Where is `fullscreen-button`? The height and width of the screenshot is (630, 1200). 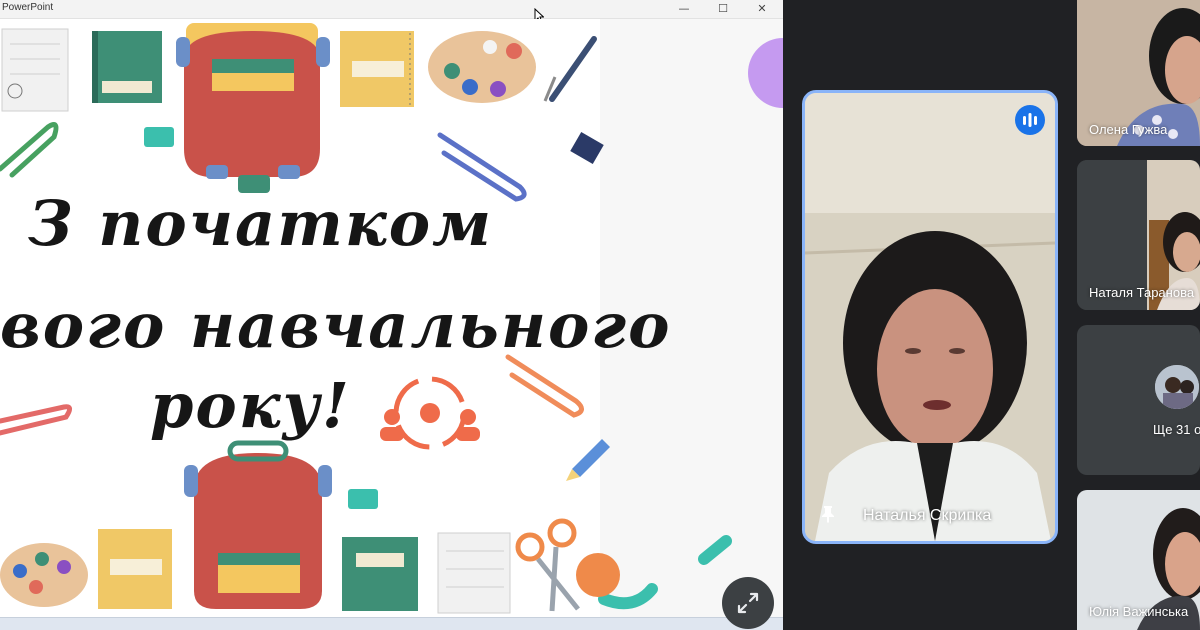
fullscreen-button is located at coordinates (748, 603).